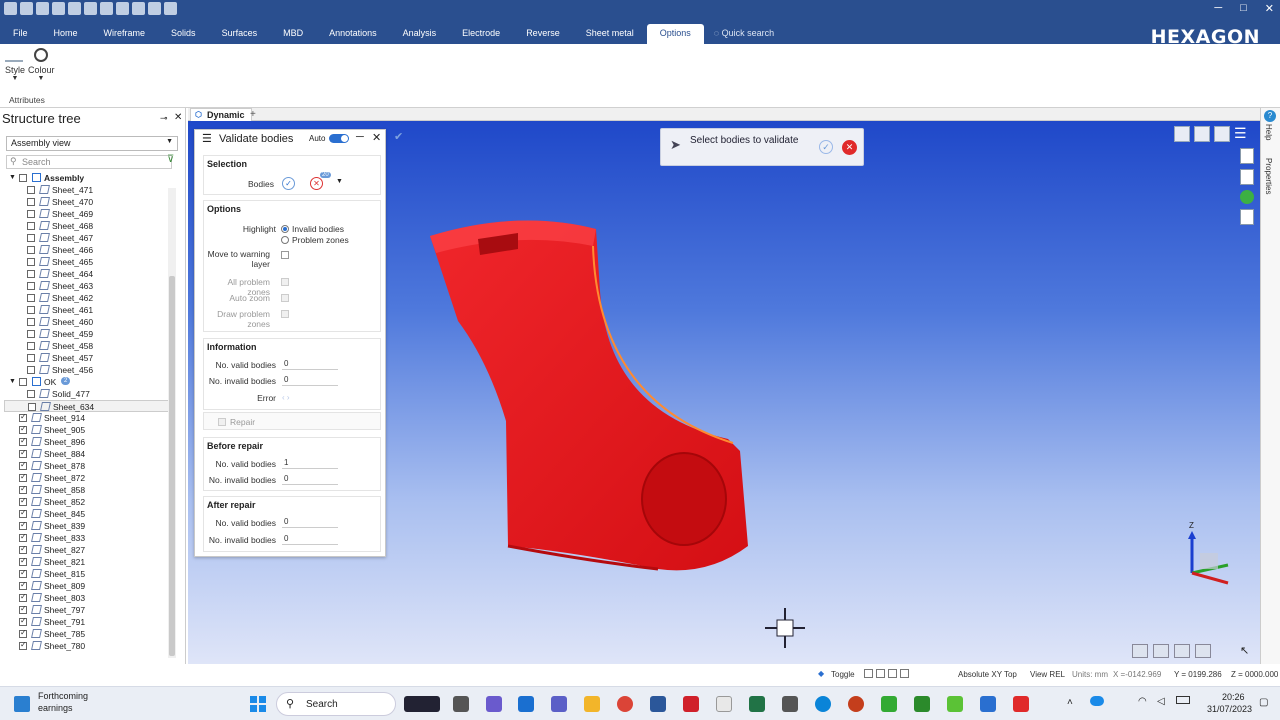 This screenshot has width=1280, height=720. Describe the element at coordinates (89, 429) in the screenshot. I see `tree-row: Sheet_905` at that location.